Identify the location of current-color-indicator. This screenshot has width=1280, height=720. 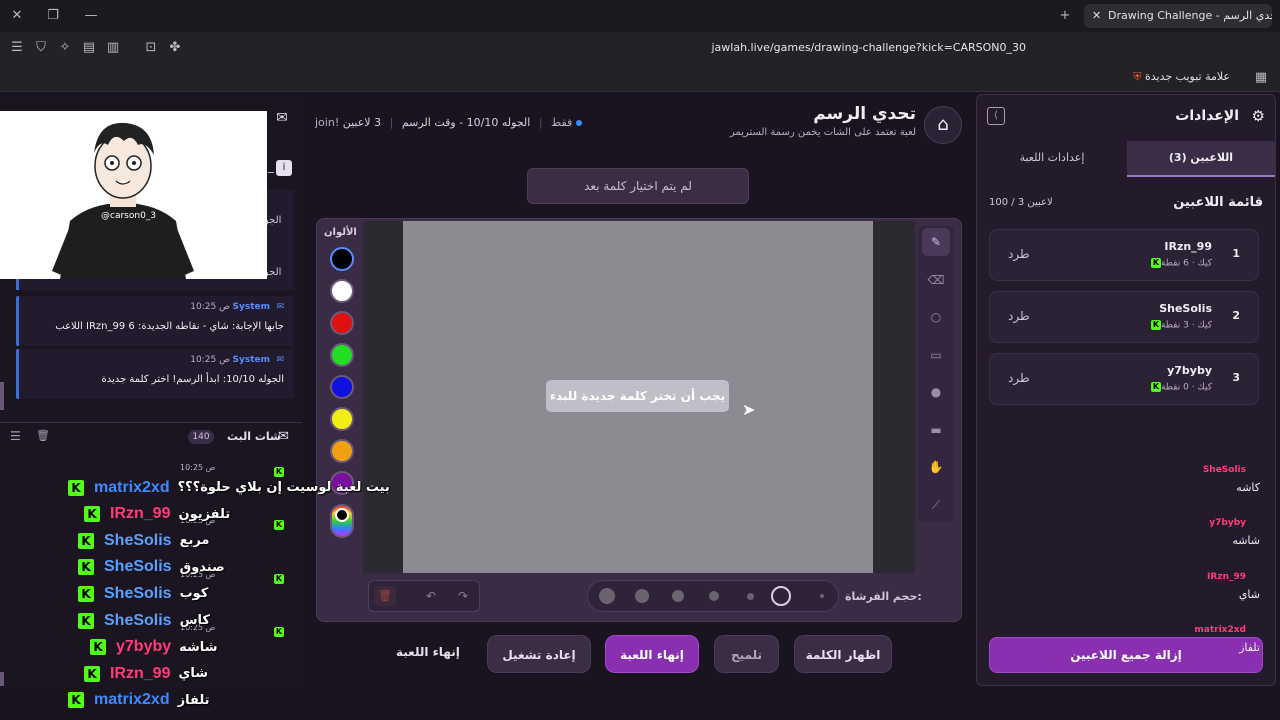
(342, 515).